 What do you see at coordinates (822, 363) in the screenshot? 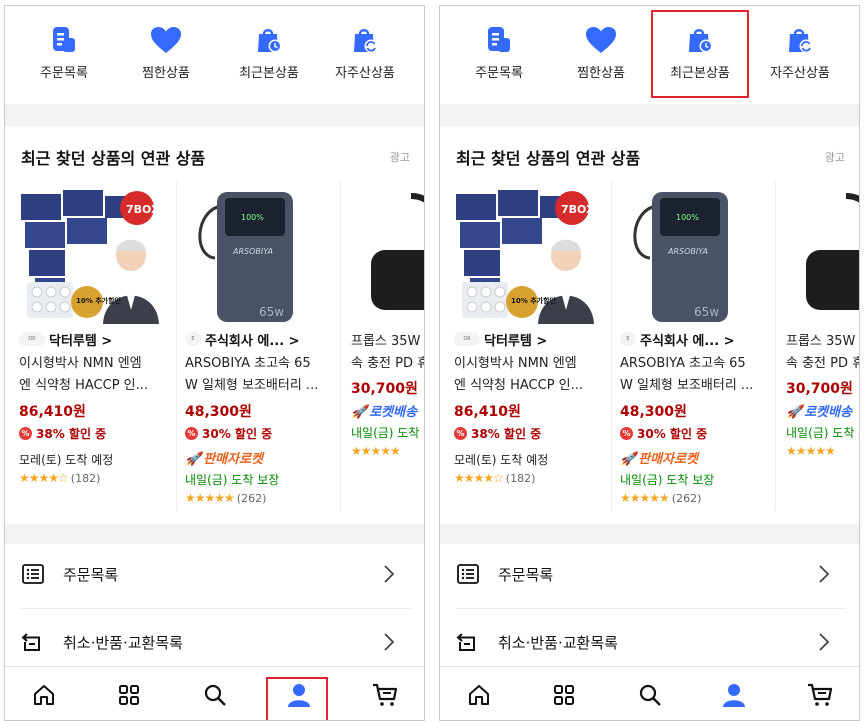
I see `name-line: 속 충전 PD 휴` at bounding box center [822, 363].